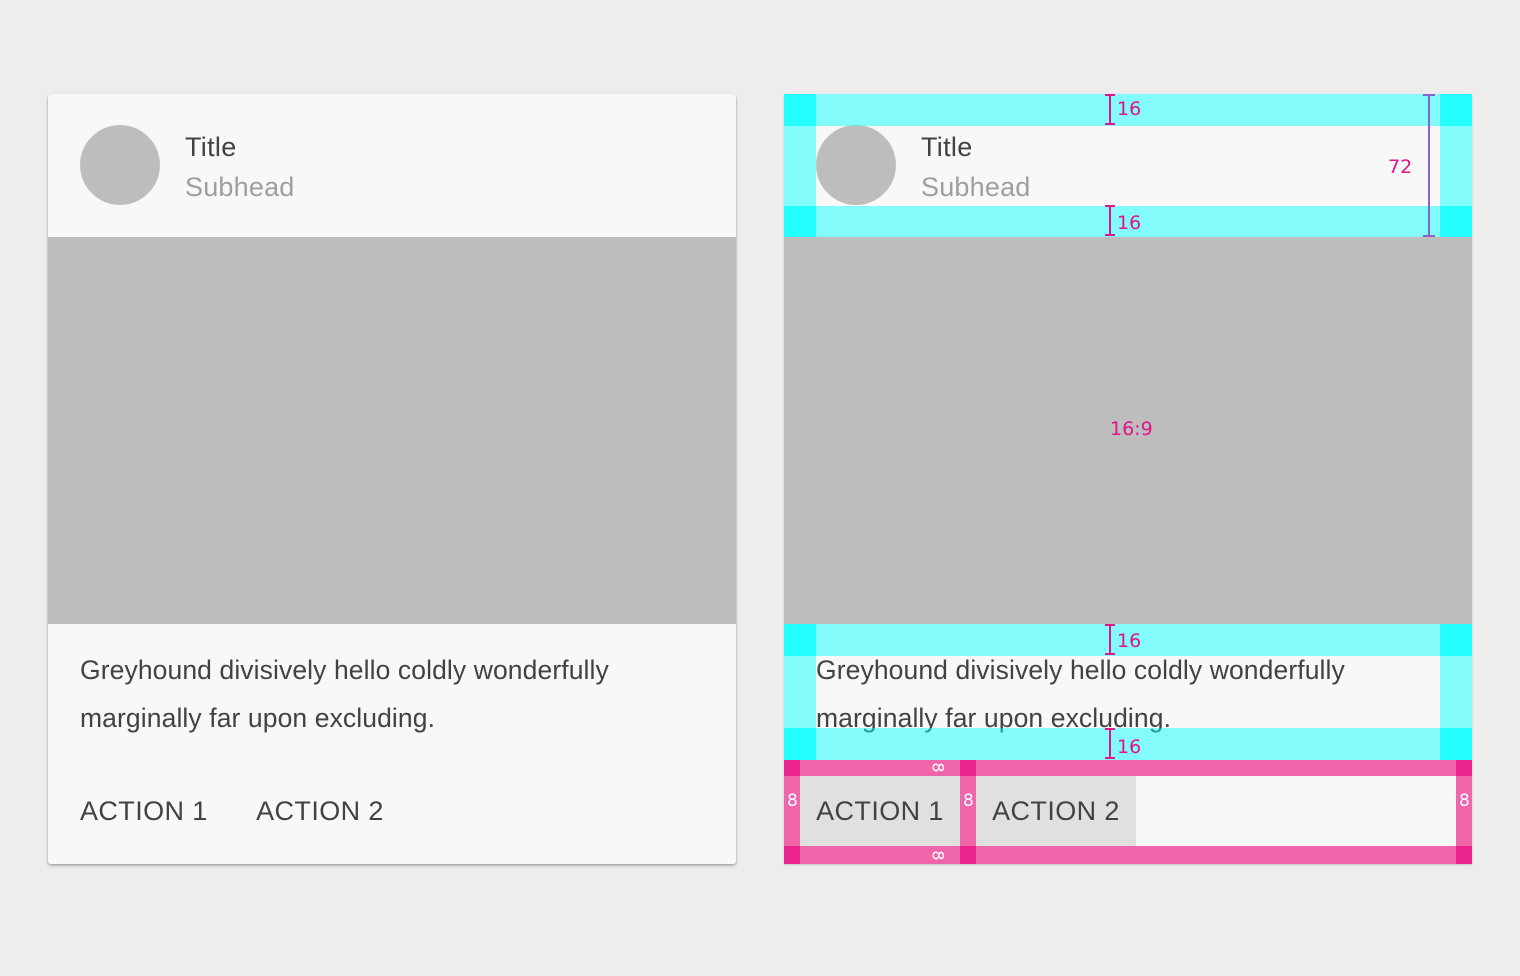  What do you see at coordinates (968, 801) in the screenshot?
I see `action-gap-label: 8` at bounding box center [968, 801].